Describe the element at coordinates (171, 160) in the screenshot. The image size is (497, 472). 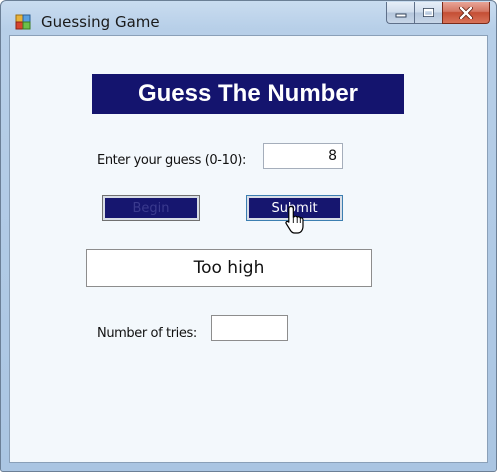
I see `guess-label: Enter your guess (0-10):` at that location.